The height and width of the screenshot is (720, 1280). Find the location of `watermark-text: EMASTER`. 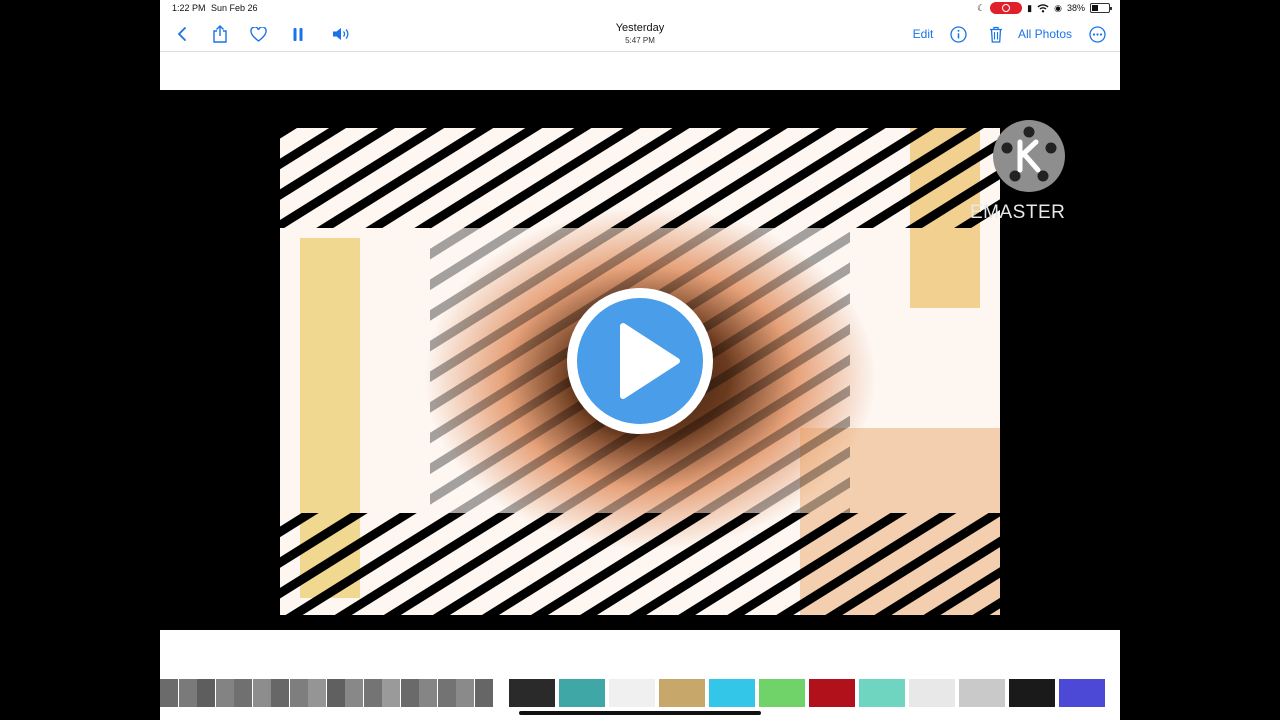

watermark-text: EMASTER is located at coordinates (1018, 212).